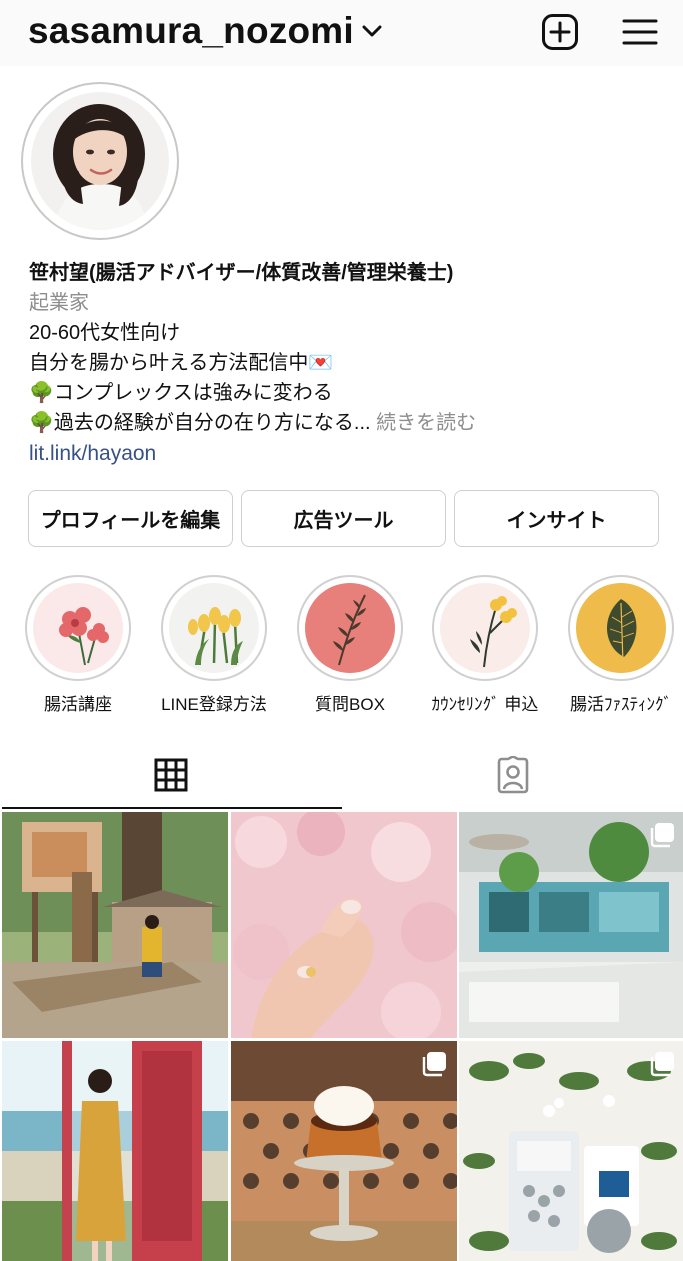  I want to click on plus-square-icon, so click(560, 32).